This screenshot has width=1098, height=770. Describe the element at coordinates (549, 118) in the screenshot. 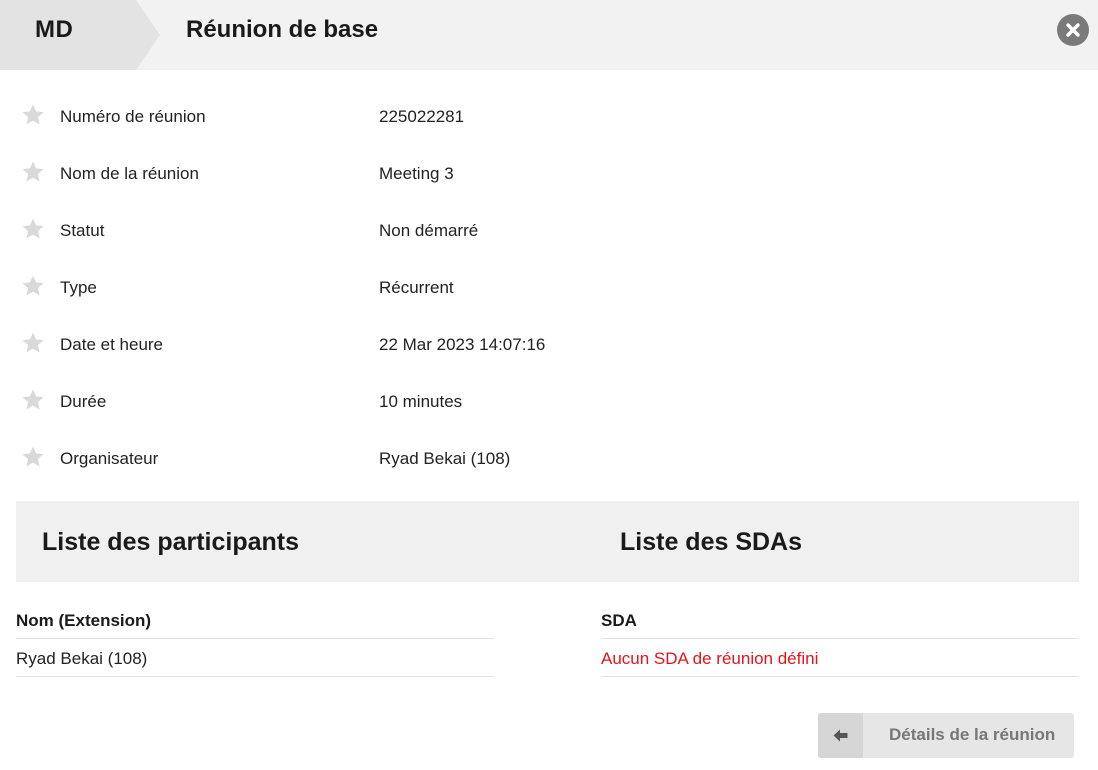

I see `info-row-meeting-number: Numéro de réunion 225022281` at that location.